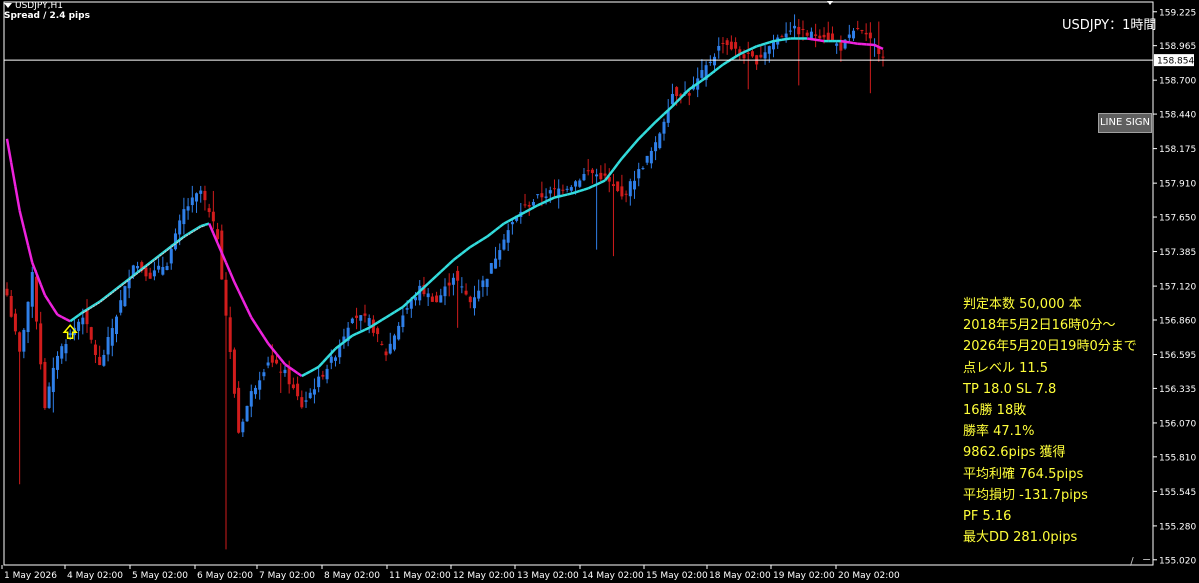 Image resolution: width=1199 pixels, height=583 pixels. I want to click on line-sign-button: LINE SIGN, so click(1125, 123).